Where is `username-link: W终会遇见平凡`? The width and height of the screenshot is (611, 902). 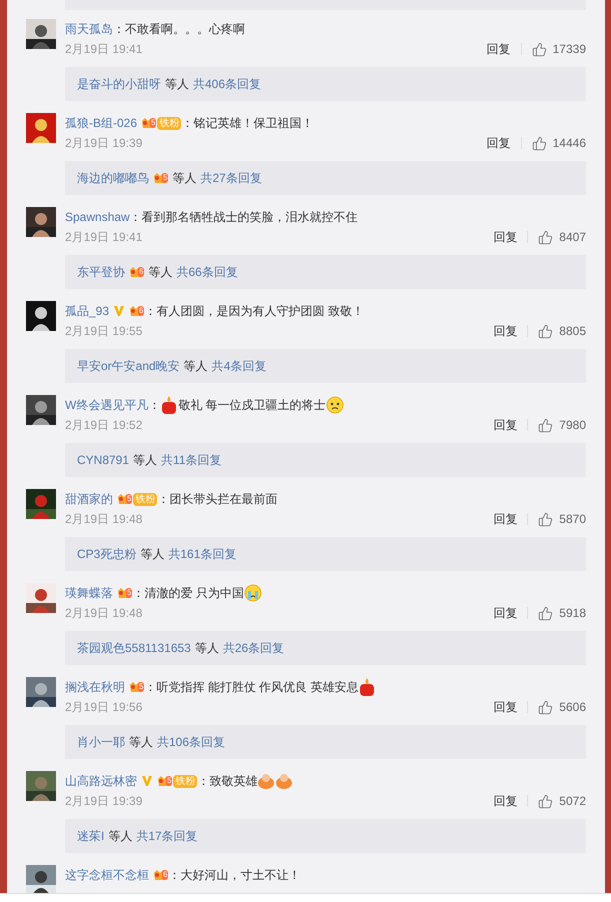 username-link: W终会遇见平凡 is located at coordinates (106, 405).